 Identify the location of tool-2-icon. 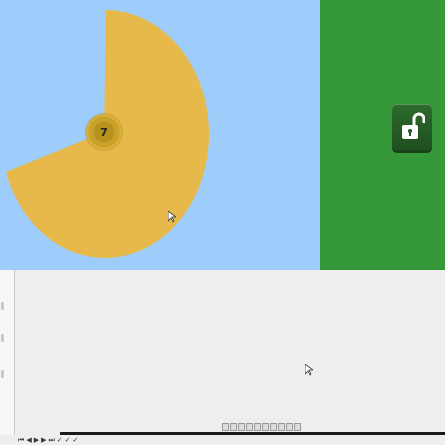
(233, 427).